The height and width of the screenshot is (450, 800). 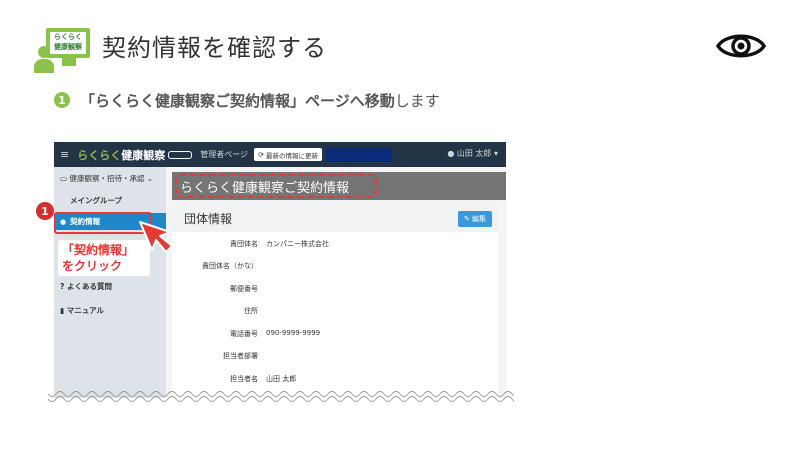 I want to click on info-row: 責団体名 カンパニー株式会社, so click(x=335, y=245).